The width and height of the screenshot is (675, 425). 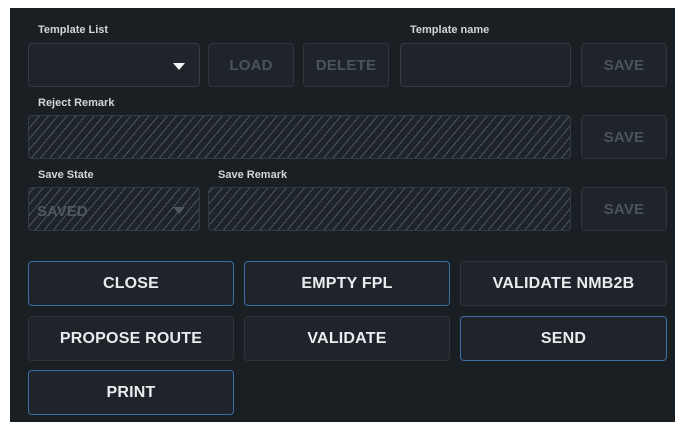 What do you see at coordinates (66, 175) in the screenshot?
I see `save-state-label: Save State` at bounding box center [66, 175].